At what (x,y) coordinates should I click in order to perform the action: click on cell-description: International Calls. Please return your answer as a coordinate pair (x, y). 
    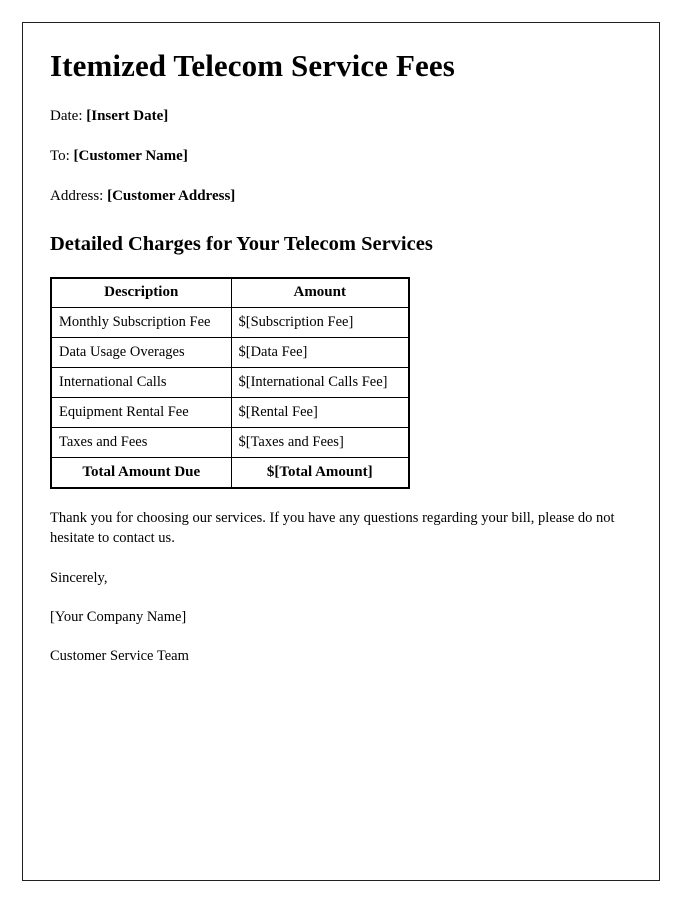
    Looking at the image, I should click on (141, 382).